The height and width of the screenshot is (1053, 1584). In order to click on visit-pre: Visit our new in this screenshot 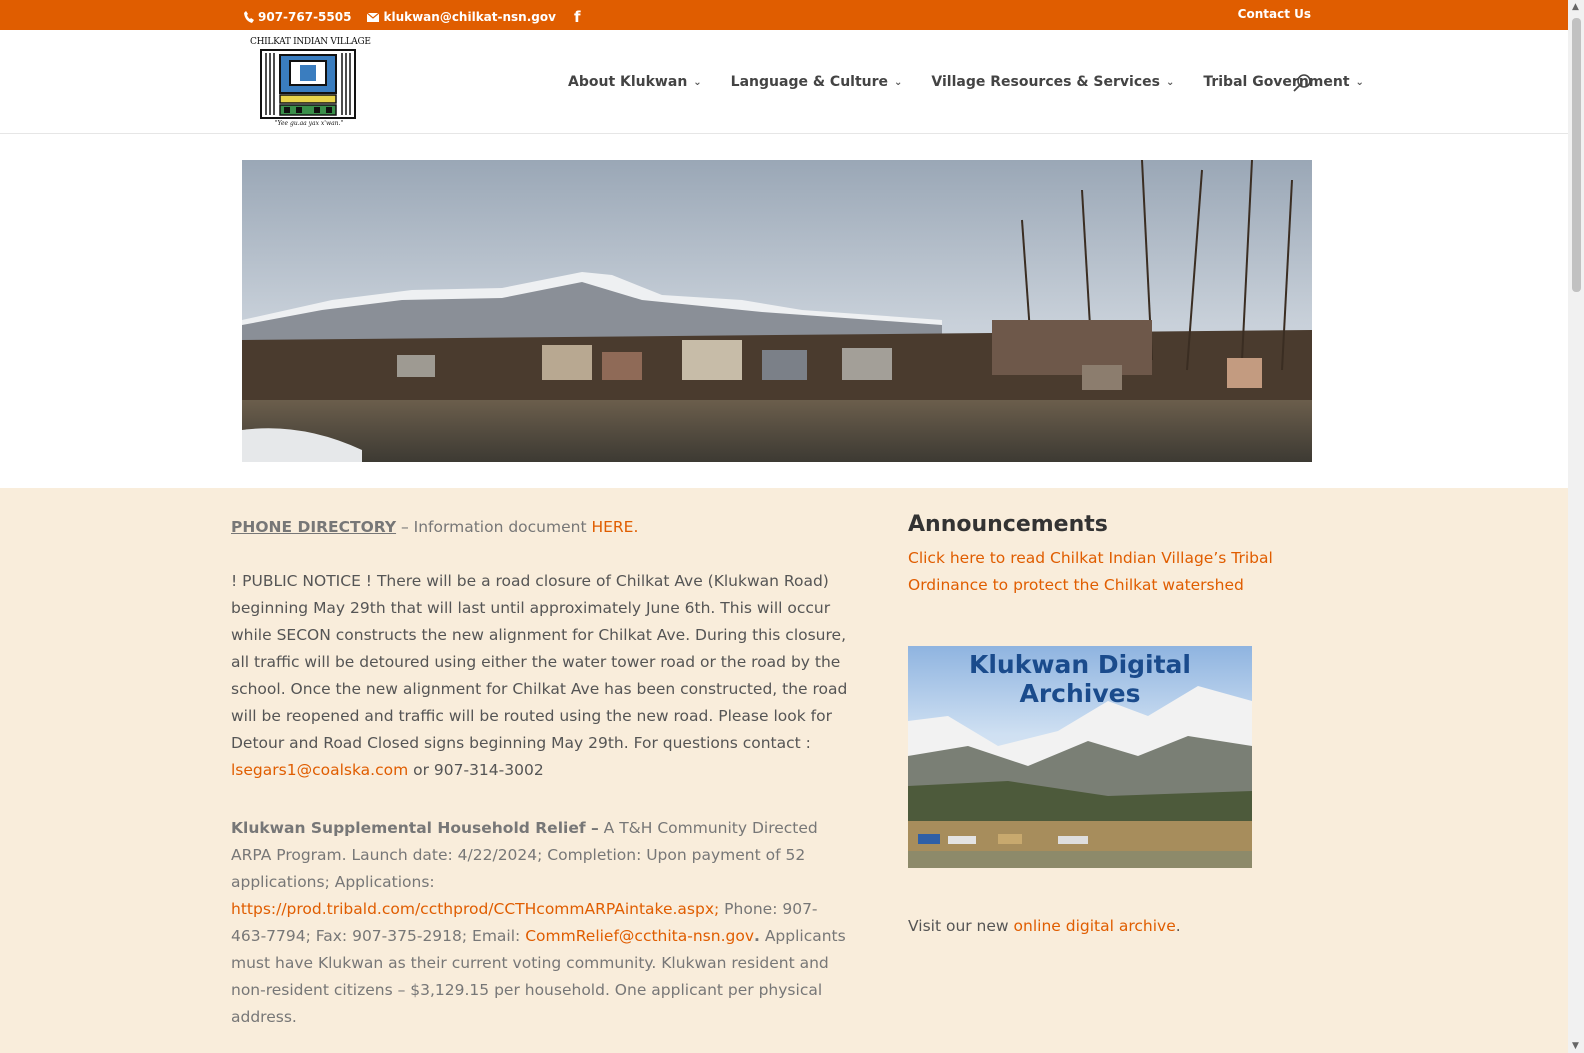, I will do `click(961, 926)`.